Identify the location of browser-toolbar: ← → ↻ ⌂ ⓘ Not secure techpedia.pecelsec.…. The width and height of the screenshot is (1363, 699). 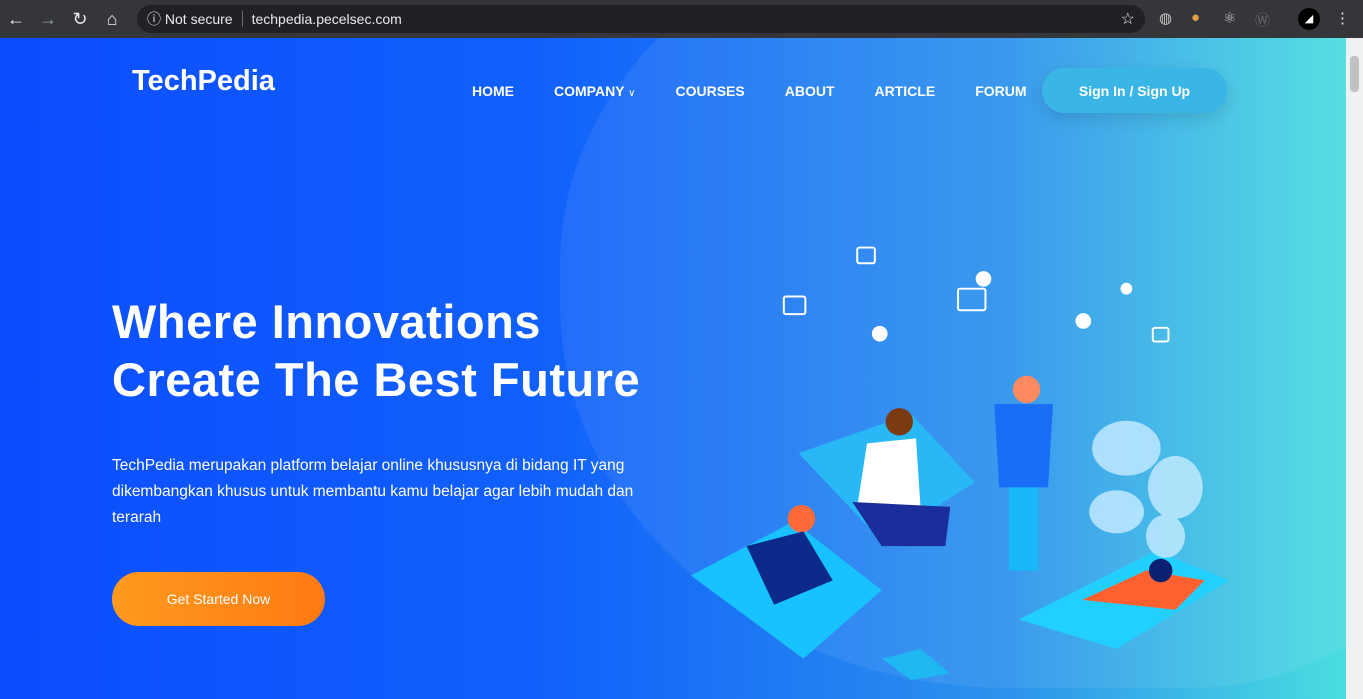
(681, 19).